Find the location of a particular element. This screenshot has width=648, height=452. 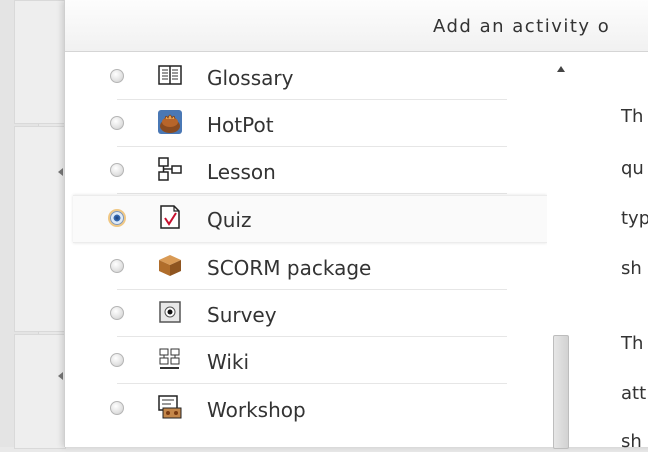

activity-label-hotpot: HotPot is located at coordinates (240, 125).